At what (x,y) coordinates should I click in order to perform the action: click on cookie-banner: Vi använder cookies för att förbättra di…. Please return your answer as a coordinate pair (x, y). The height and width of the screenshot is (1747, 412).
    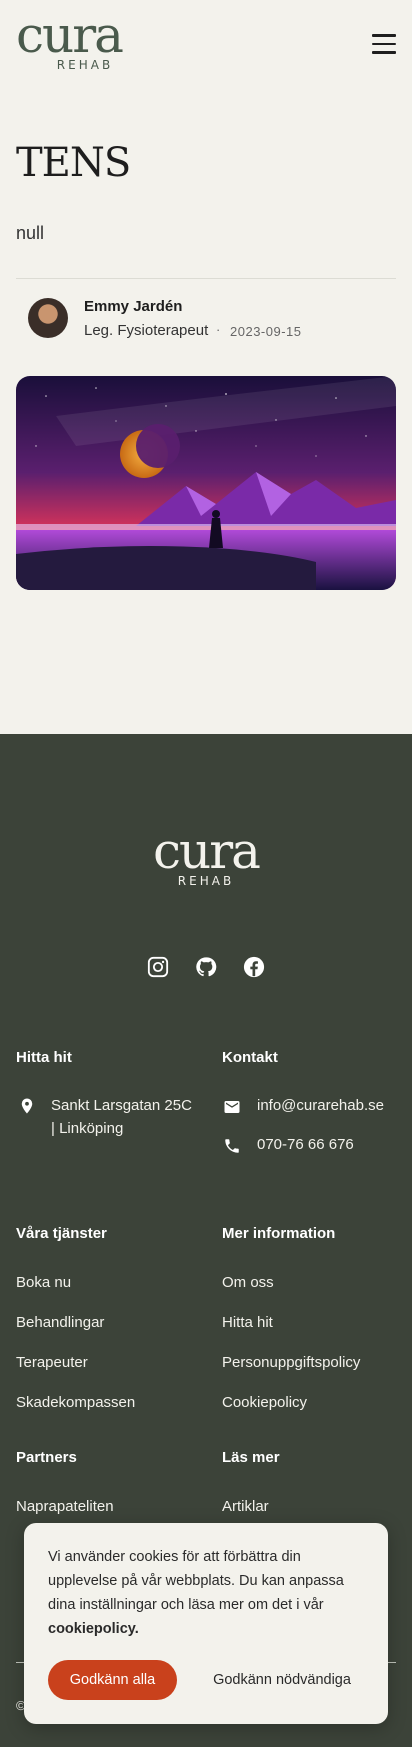
    Looking at the image, I should click on (206, 1623).